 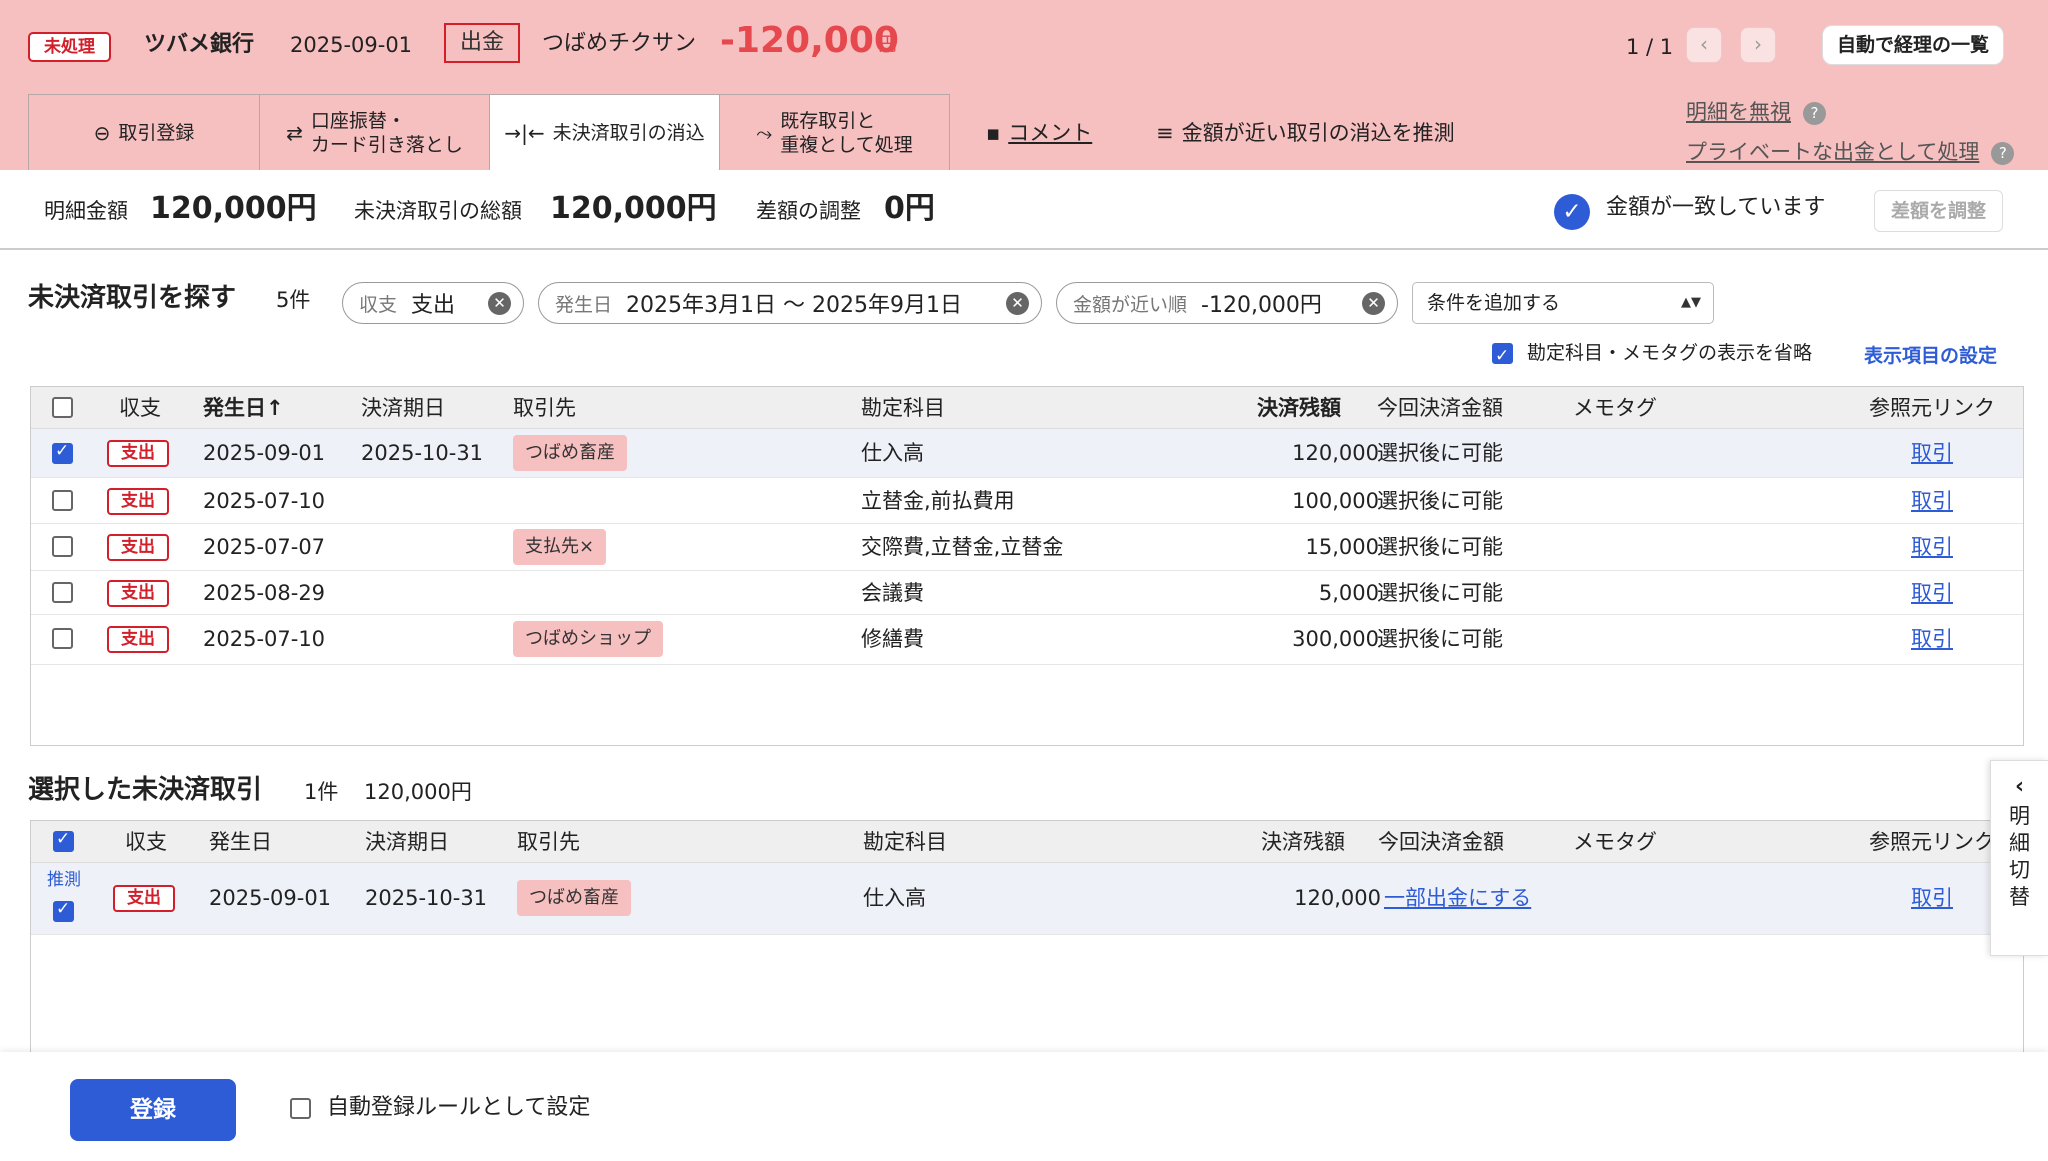 I want to click on filter-chip-type: 収支 支出 ✕, so click(x=433, y=303).